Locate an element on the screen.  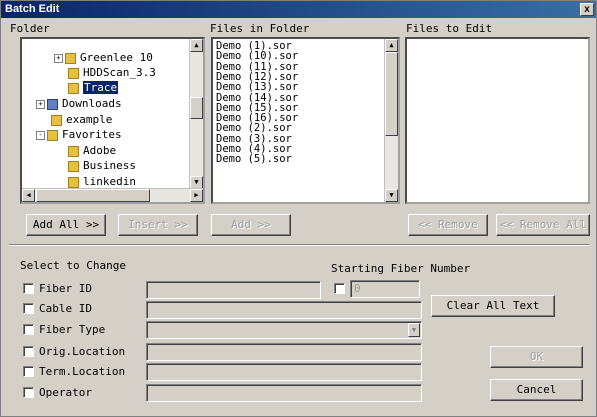
operator-label: Operator is located at coordinates (65, 392).